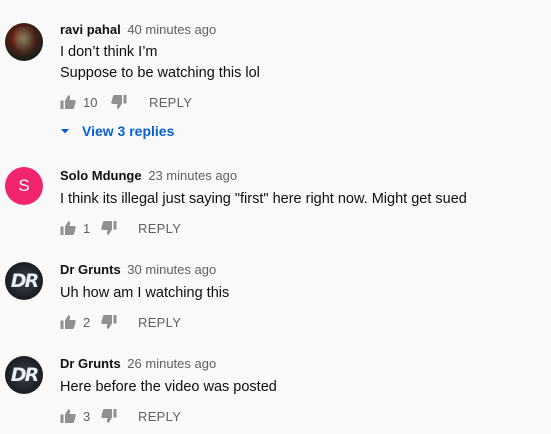 This screenshot has height=434, width=551. What do you see at coordinates (120, 416) in the screenshot?
I see `comment-actions: 3 REPLY` at bounding box center [120, 416].